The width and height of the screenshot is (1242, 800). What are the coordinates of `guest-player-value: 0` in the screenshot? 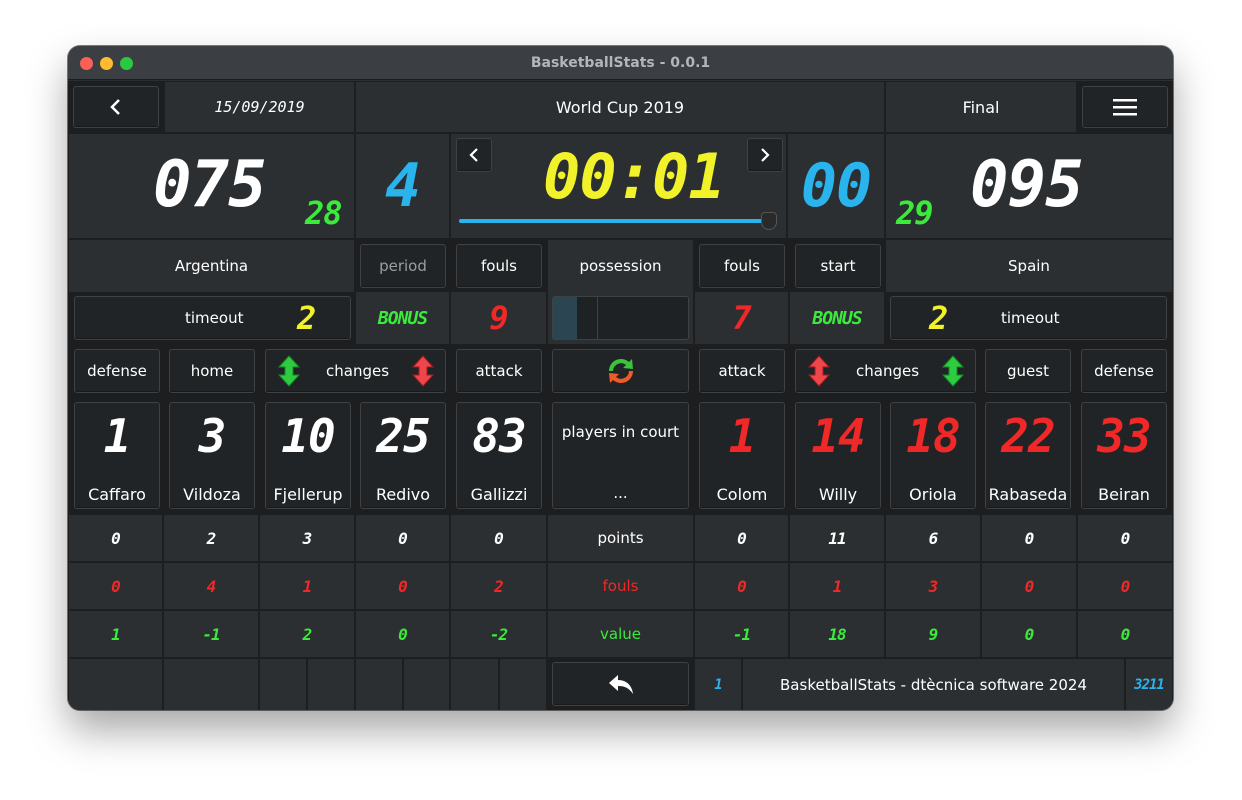 It's located at (1029, 634).